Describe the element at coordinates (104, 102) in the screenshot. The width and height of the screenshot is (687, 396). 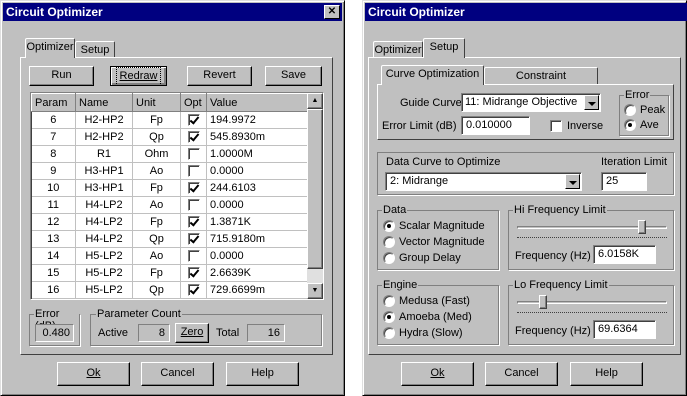
I see `col-name: Name` at that location.